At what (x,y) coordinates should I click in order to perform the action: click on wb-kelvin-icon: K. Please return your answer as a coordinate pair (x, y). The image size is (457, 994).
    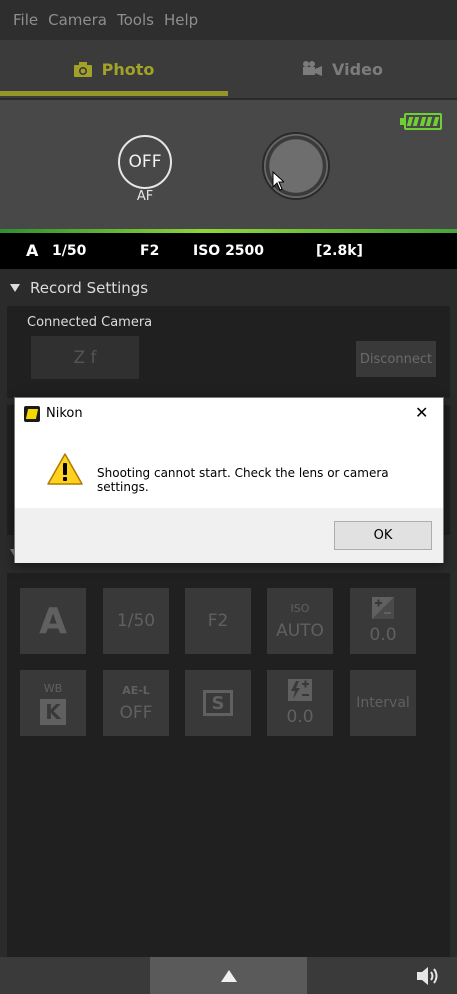
    Looking at the image, I should click on (53, 711).